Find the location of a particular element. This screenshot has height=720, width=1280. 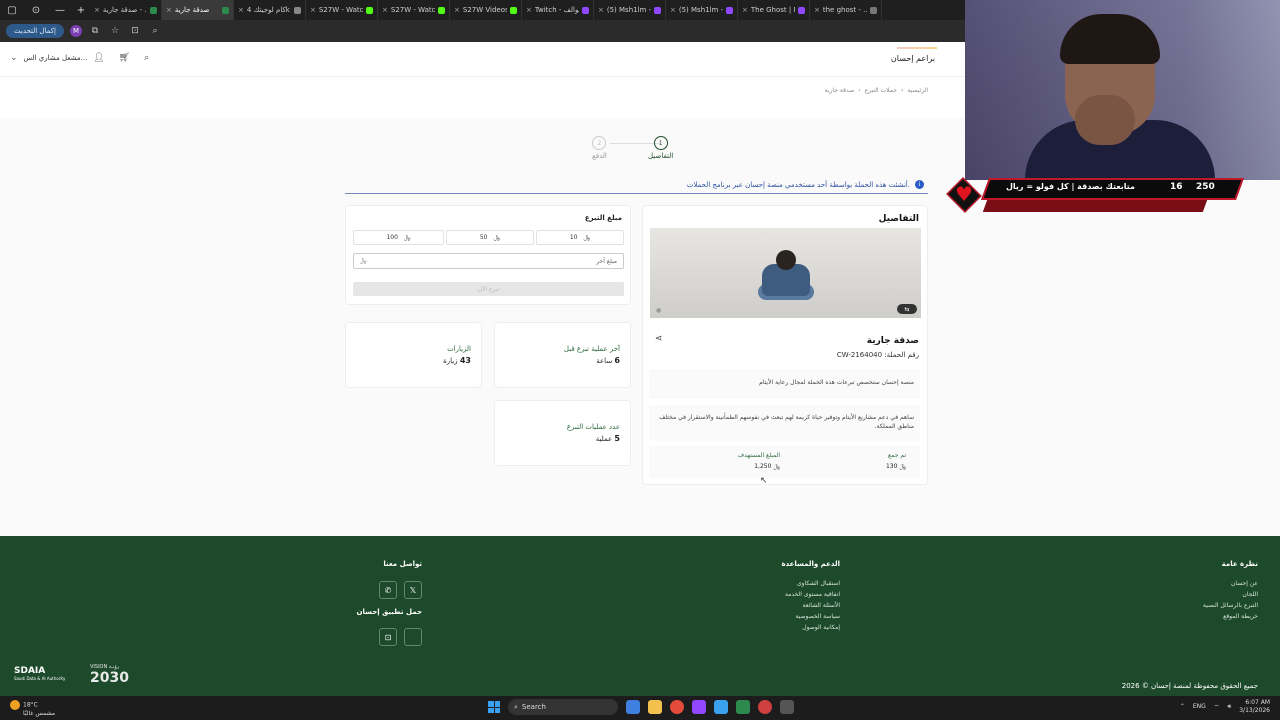

target-label: المبلغ المستهدف is located at coordinates (758, 455).